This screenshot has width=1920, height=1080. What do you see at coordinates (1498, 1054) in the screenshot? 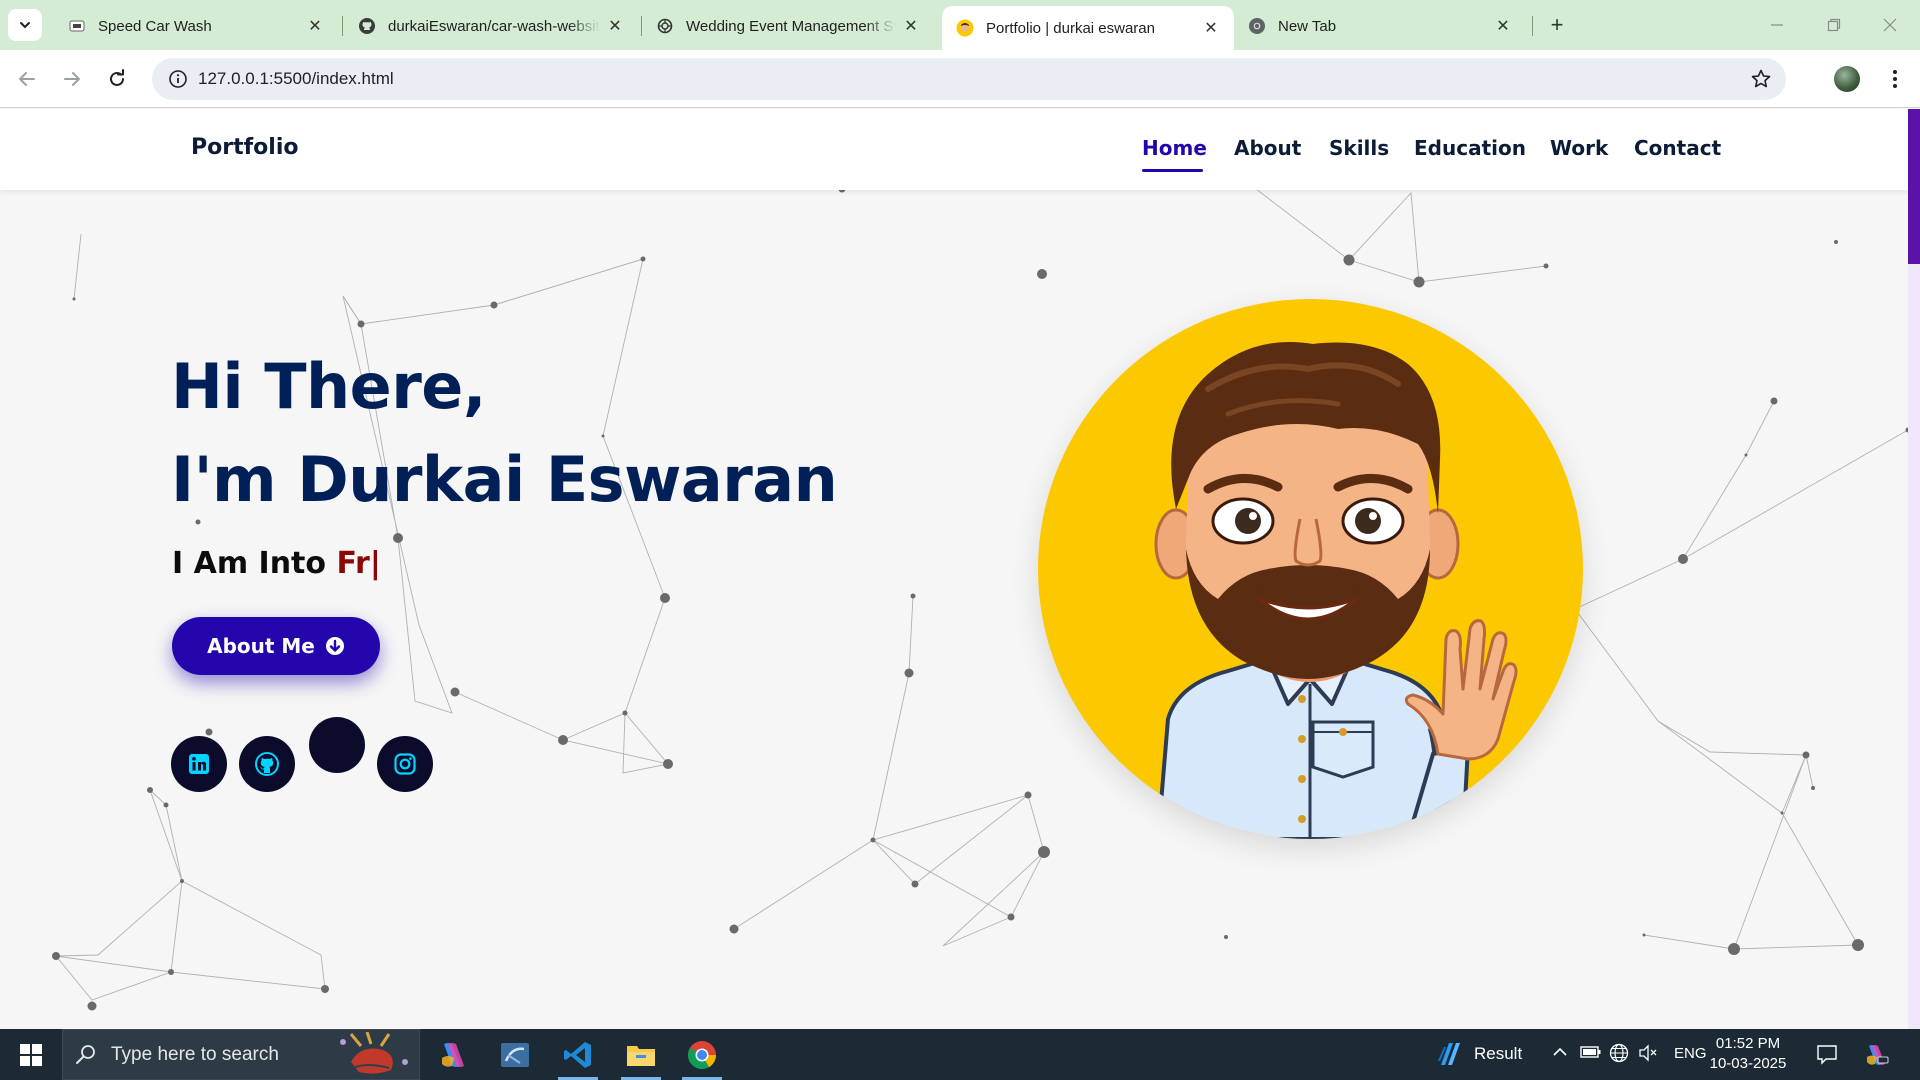
I see `weather-label: Result` at bounding box center [1498, 1054].